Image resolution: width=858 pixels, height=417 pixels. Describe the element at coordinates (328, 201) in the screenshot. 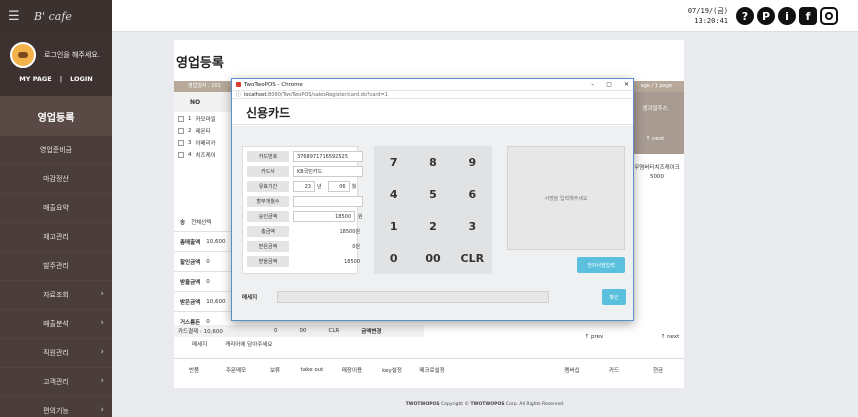

I see `installment-field` at that location.